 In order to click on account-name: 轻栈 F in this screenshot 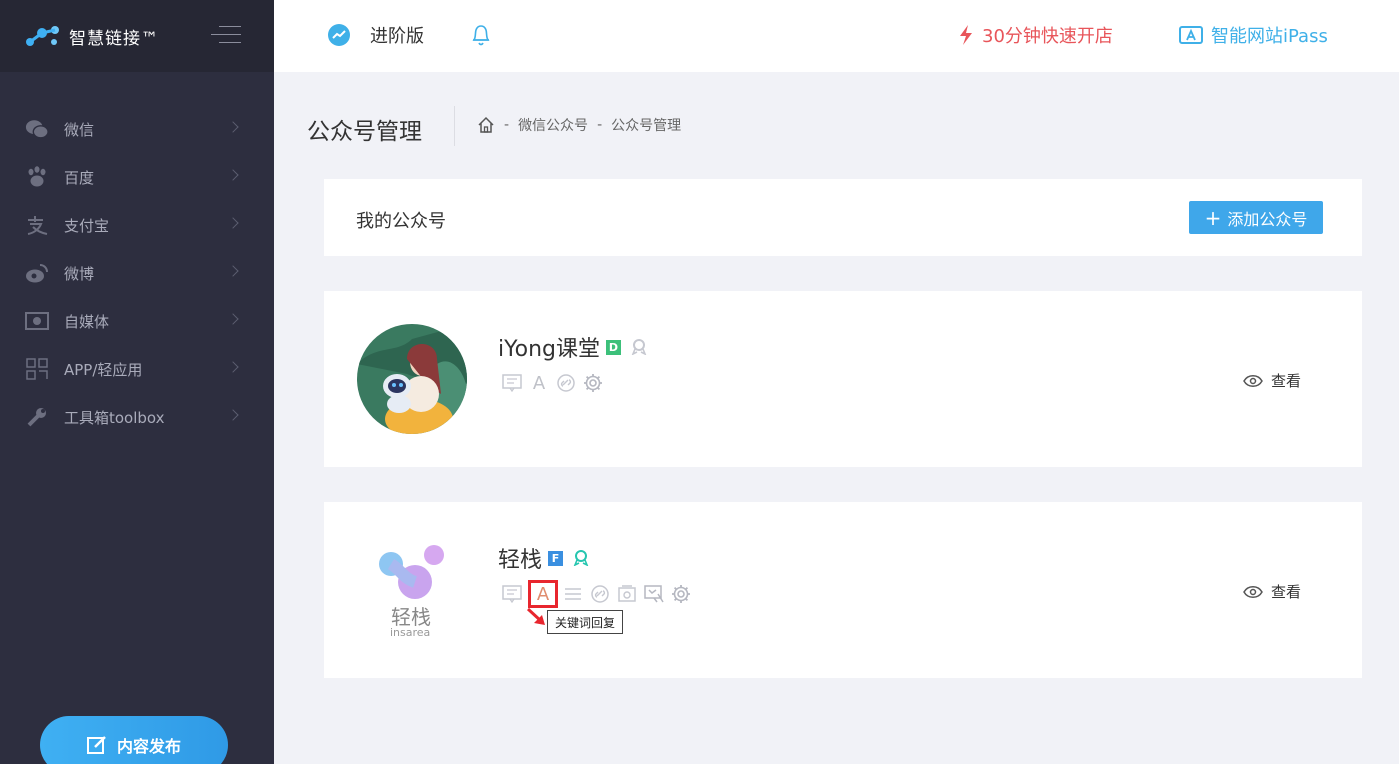, I will do `click(543, 558)`.